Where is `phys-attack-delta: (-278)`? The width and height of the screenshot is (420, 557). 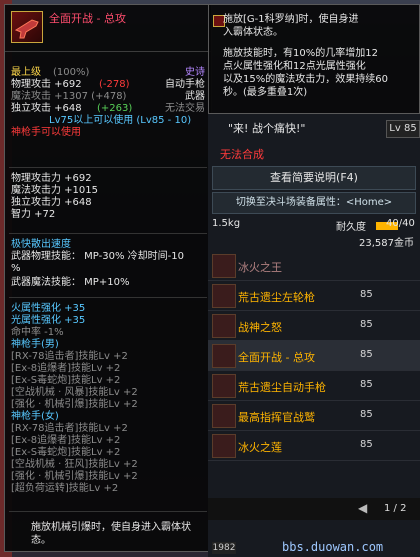
phys-attack-delta: (-278) is located at coordinates (114, 84).